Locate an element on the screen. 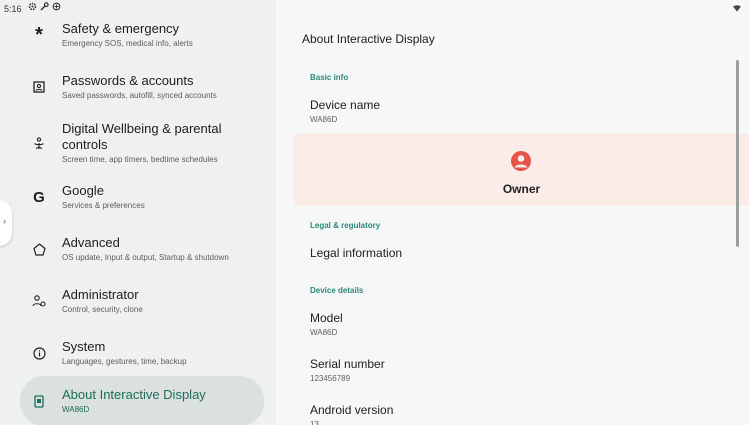 The image size is (749, 425). pref-device-name: Device name WA86D is located at coordinates (345, 111).